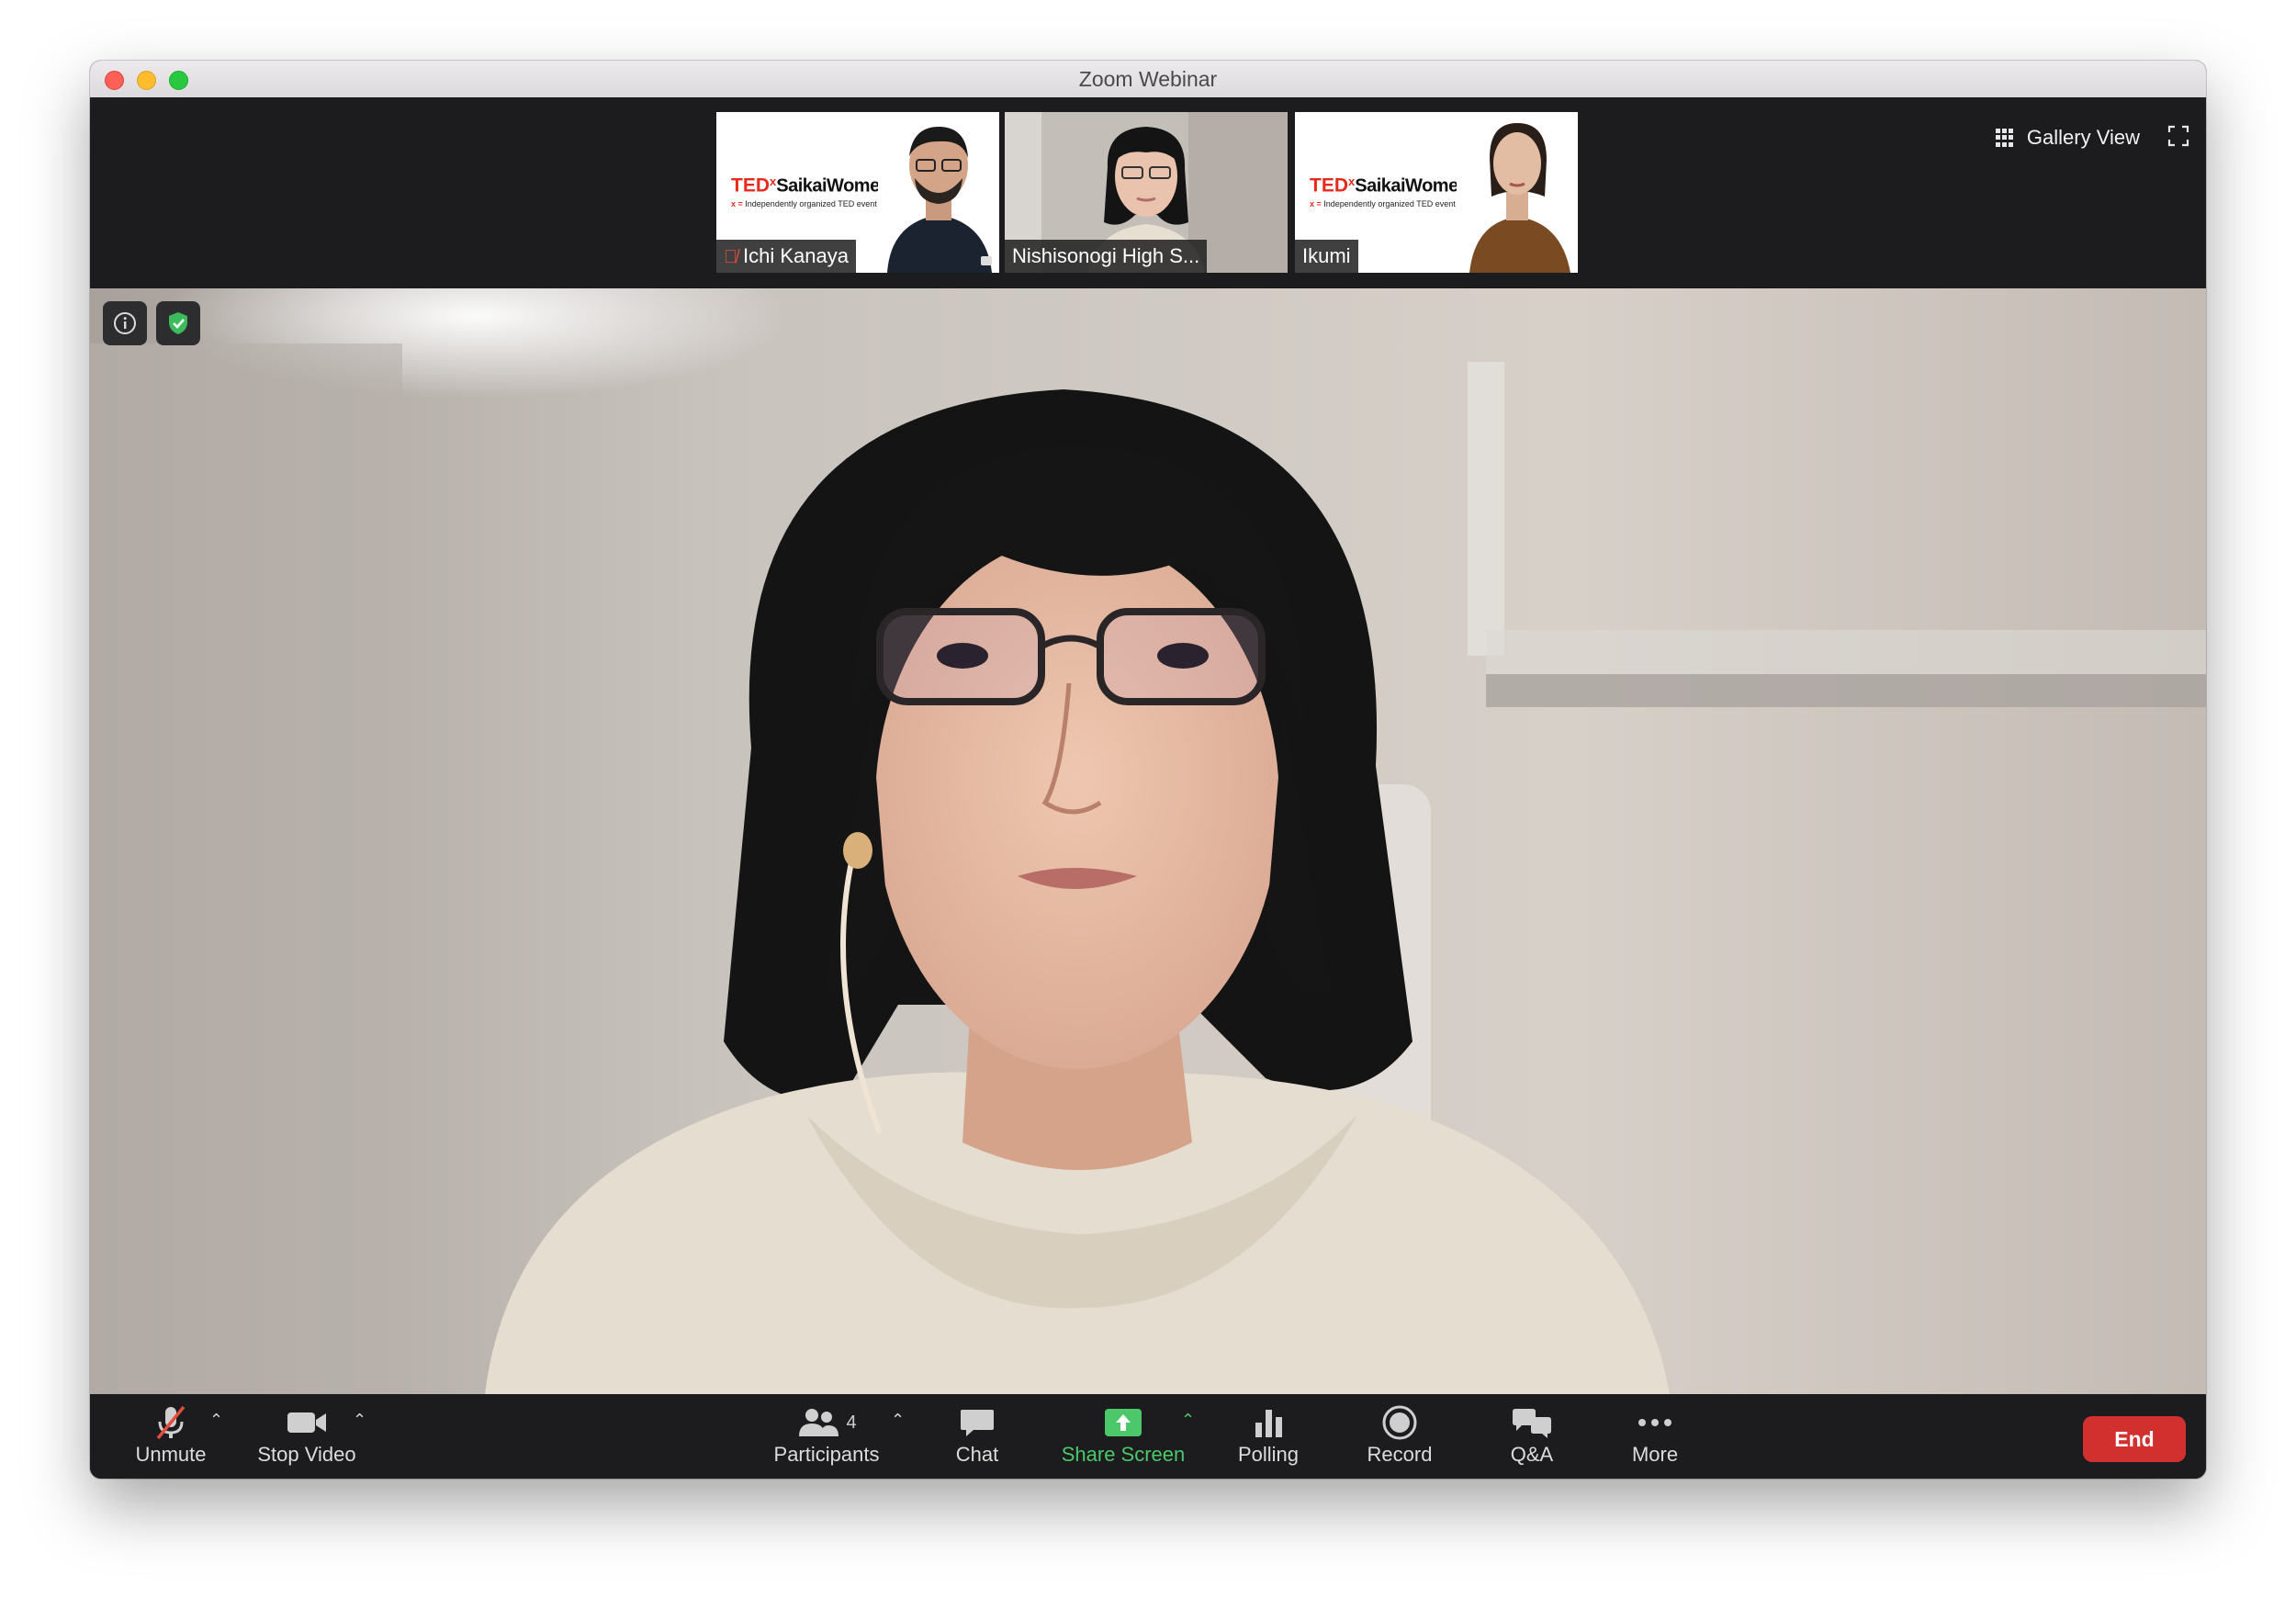 This screenshot has width=2296, height=1598. What do you see at coordinates (938, 193) in the screenshot?
I see `participant-video-ichi` at bounding box center [938, 193].